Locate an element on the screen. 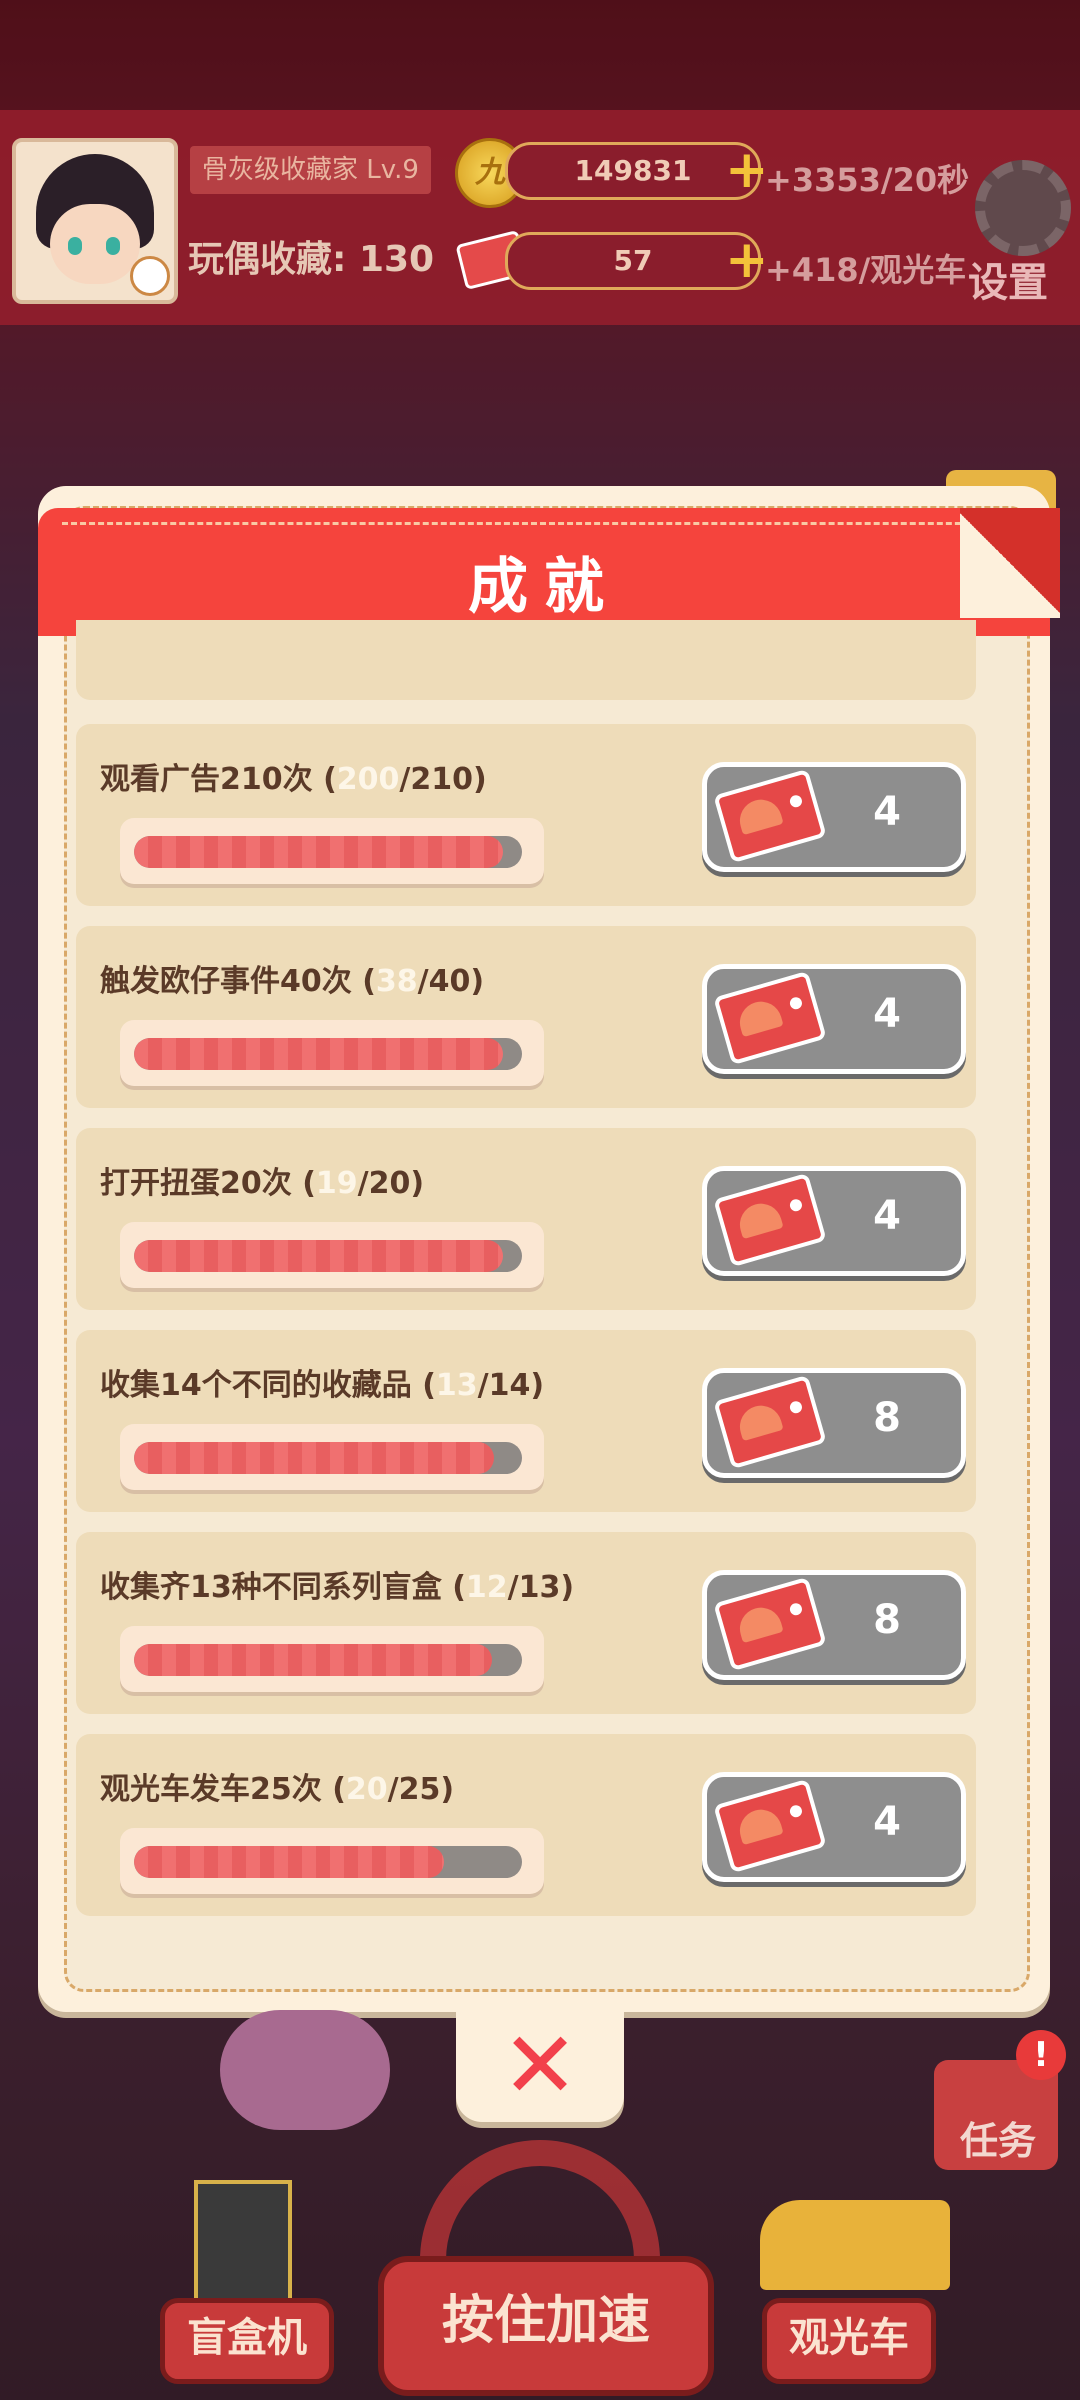 The width and height of the screenshot is (1080, 2400). settings-label: 设置 is located at coordinates (1008, 279).